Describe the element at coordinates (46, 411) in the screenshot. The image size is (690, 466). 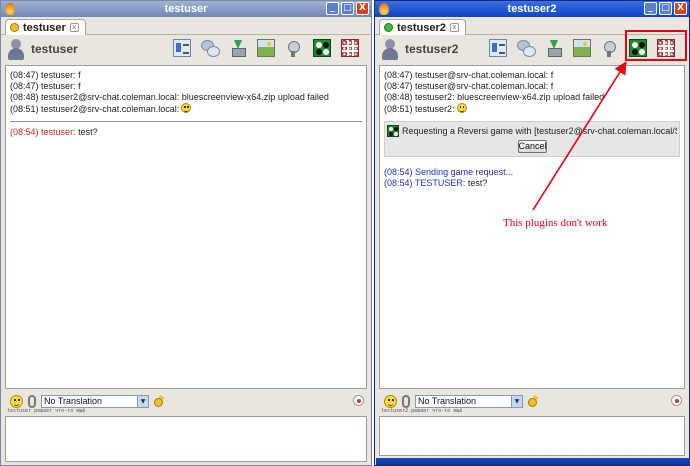
I see `typing-notice: testuser решает что-то ещё` at that location.